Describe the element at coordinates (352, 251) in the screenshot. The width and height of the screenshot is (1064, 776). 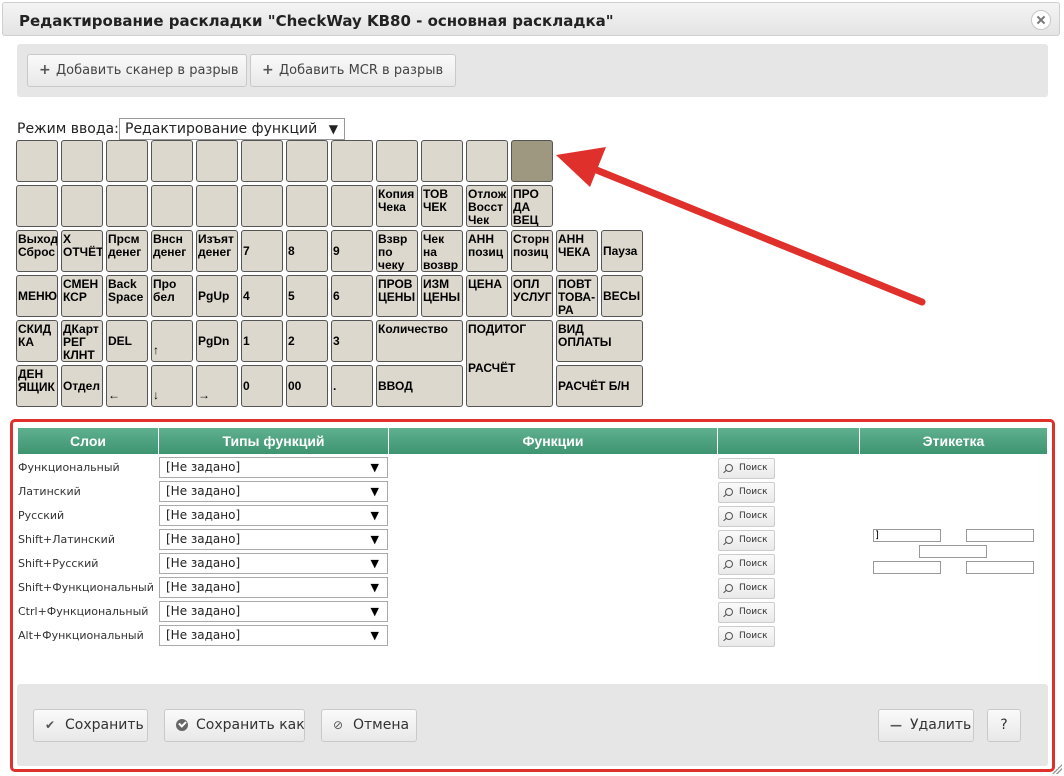
I see `keyboard-key: 9` at that location.